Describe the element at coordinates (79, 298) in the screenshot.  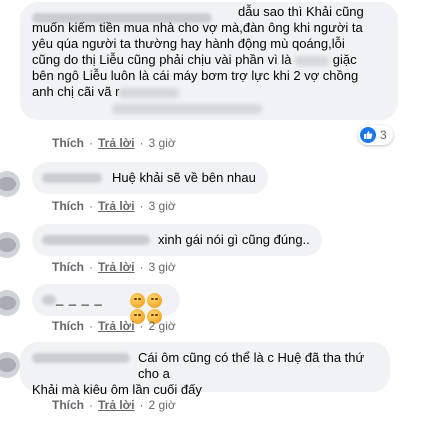
I see `comment-text: _ _ _ _` at that location.